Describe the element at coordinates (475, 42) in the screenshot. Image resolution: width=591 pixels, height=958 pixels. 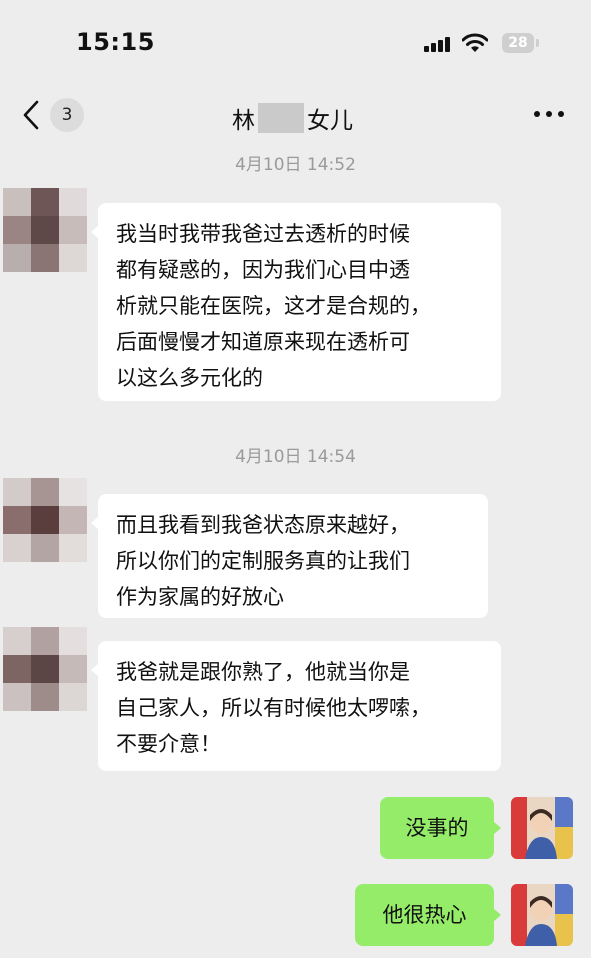
I see `wifi-icon` at that location.